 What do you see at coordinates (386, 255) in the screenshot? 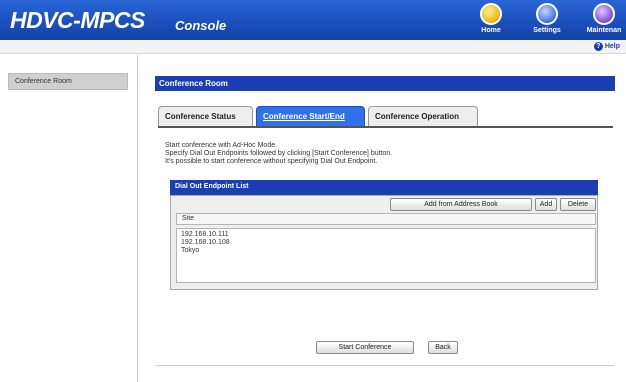
I see `site-listbox: 192.168.10.111 192.168.10.108 Tokyo` at bounding box center [386, 255].